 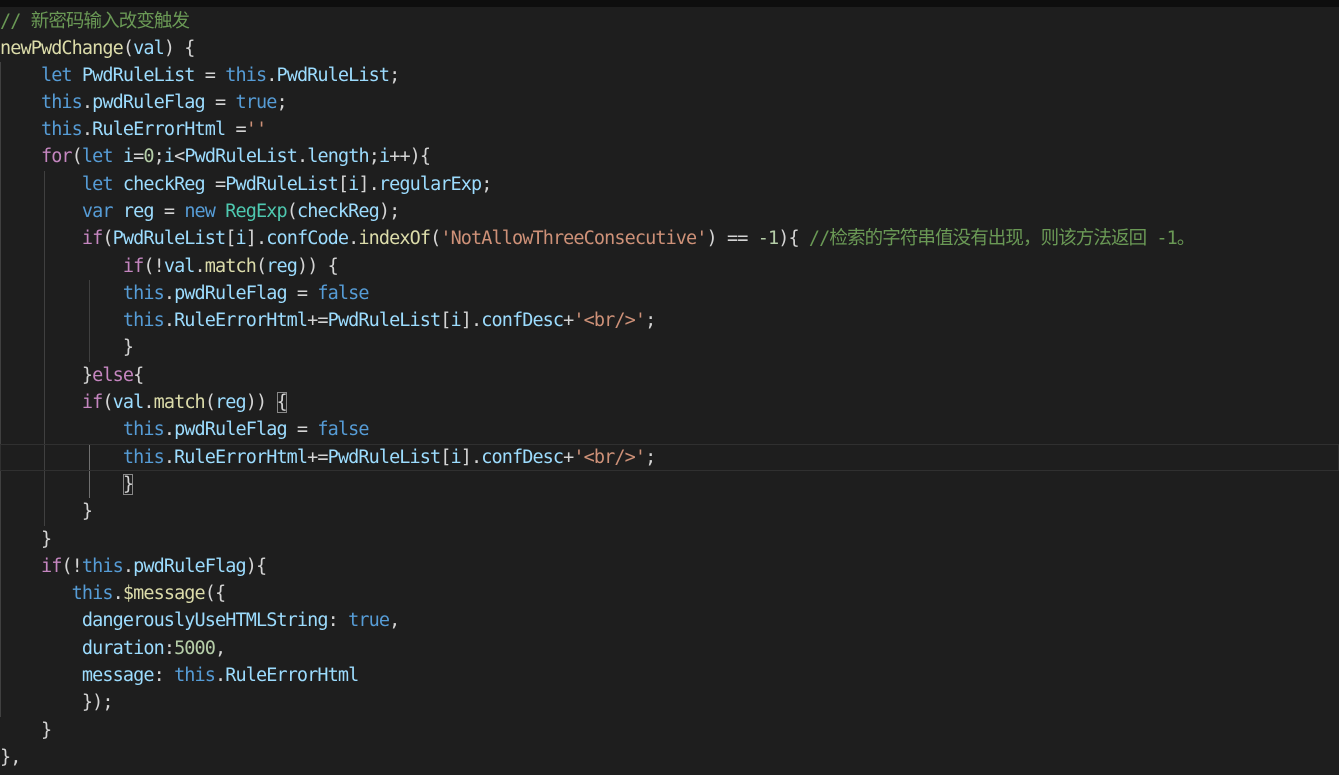 I want to click on code-line: let checkReg =PwdRuleList[i].regularExp;, so click(x=246, y=184).